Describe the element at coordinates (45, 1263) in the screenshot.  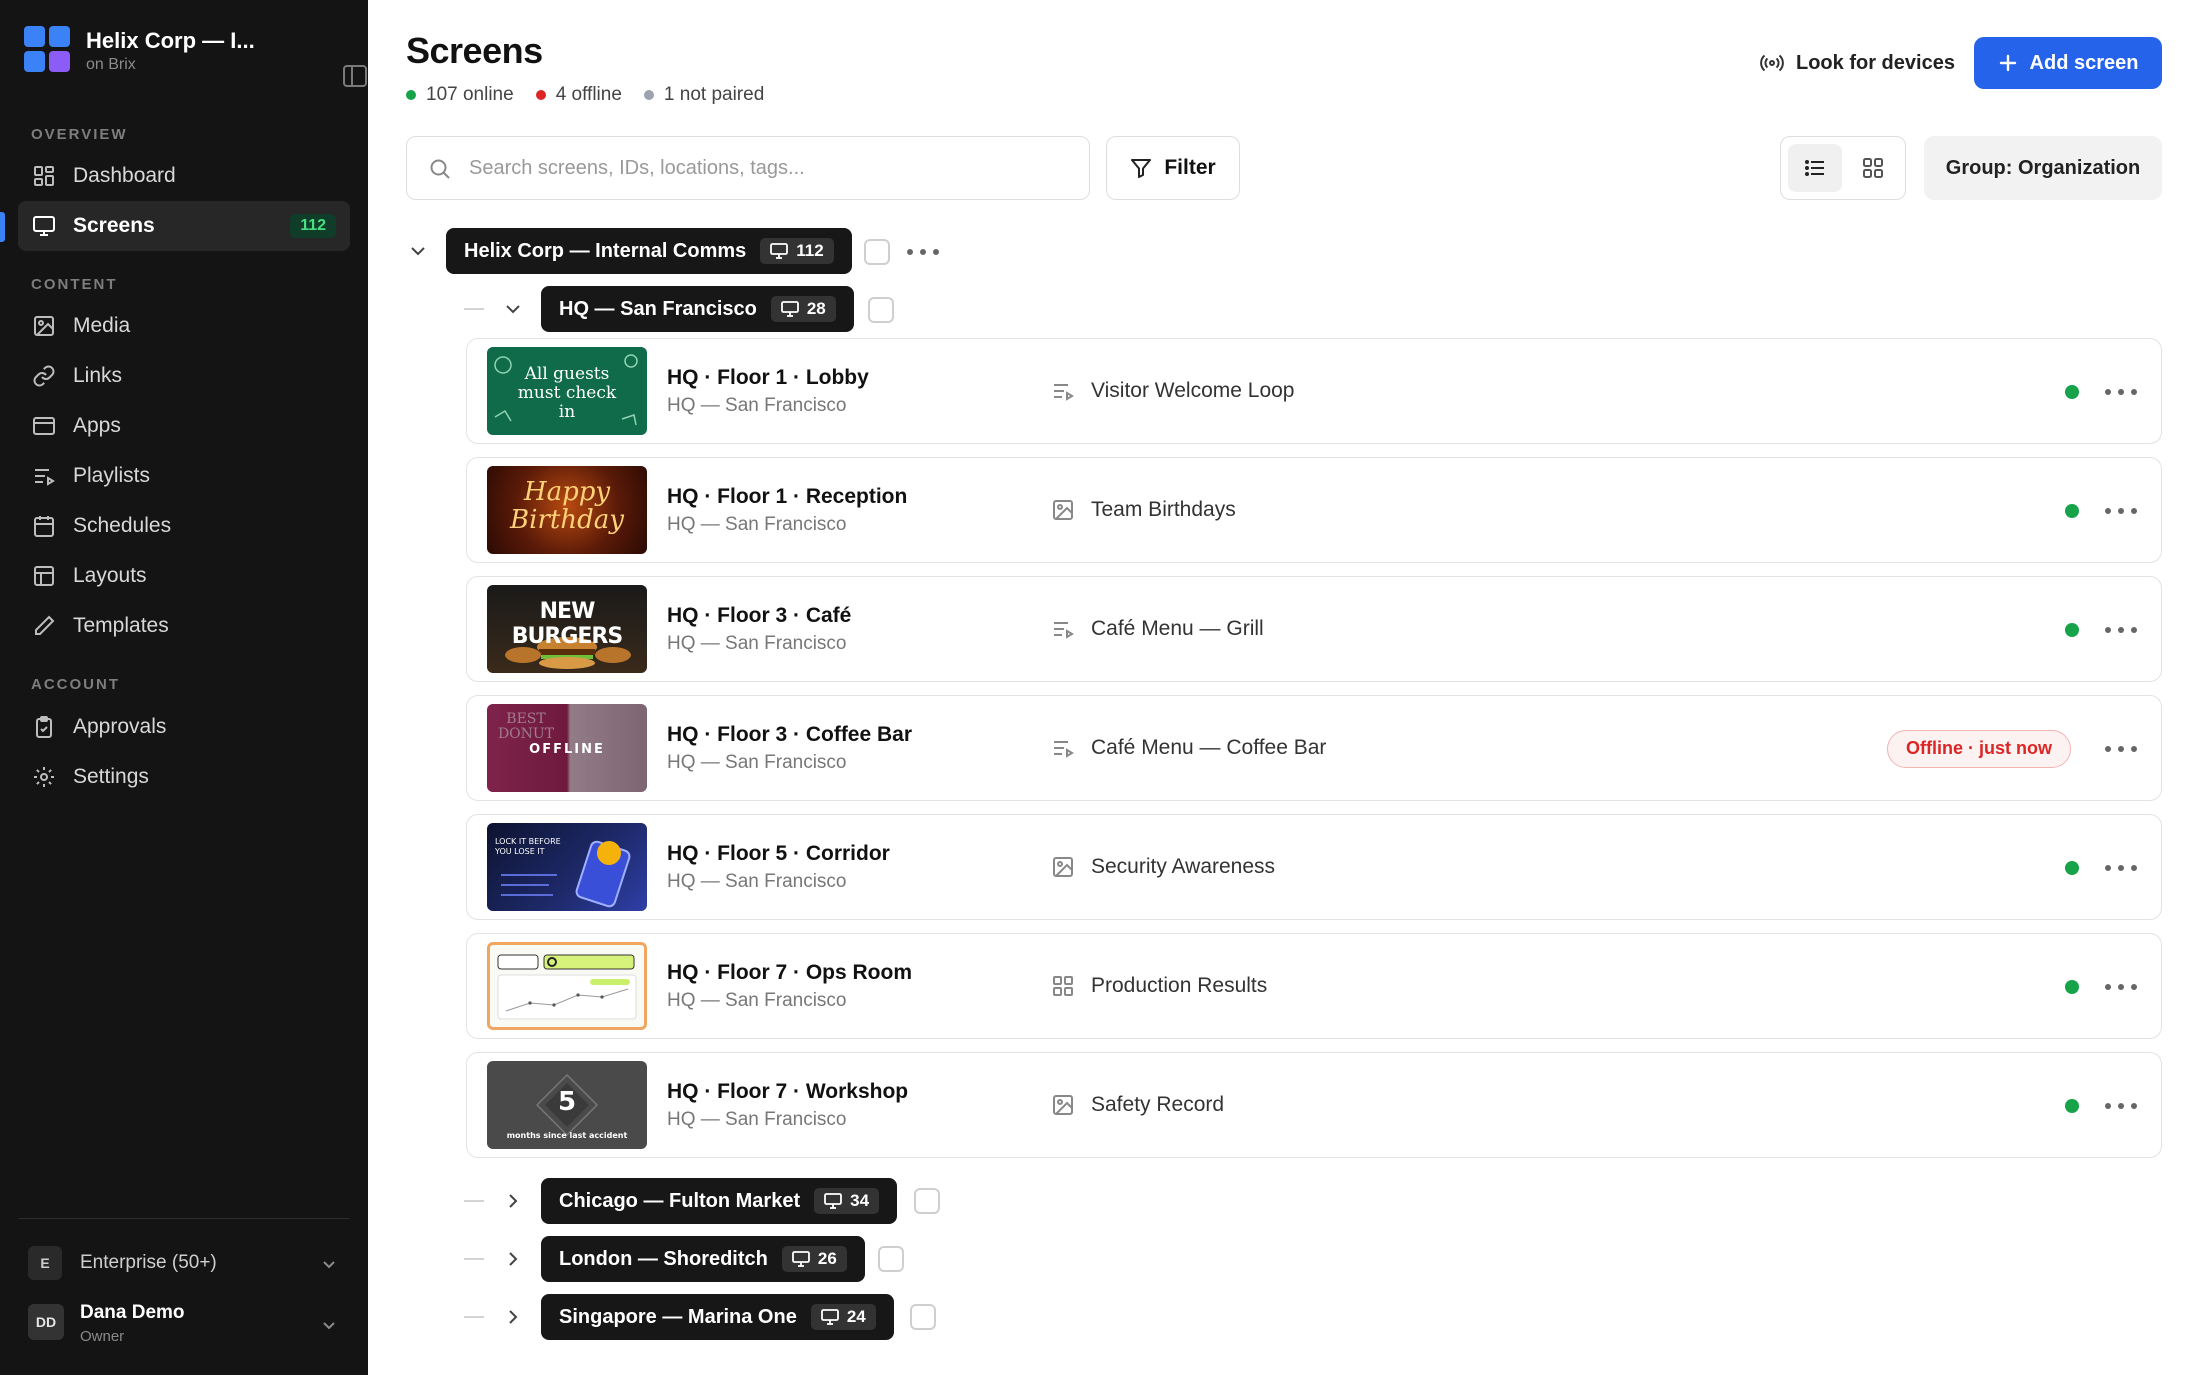
I see `plan-initial: E` at that location.